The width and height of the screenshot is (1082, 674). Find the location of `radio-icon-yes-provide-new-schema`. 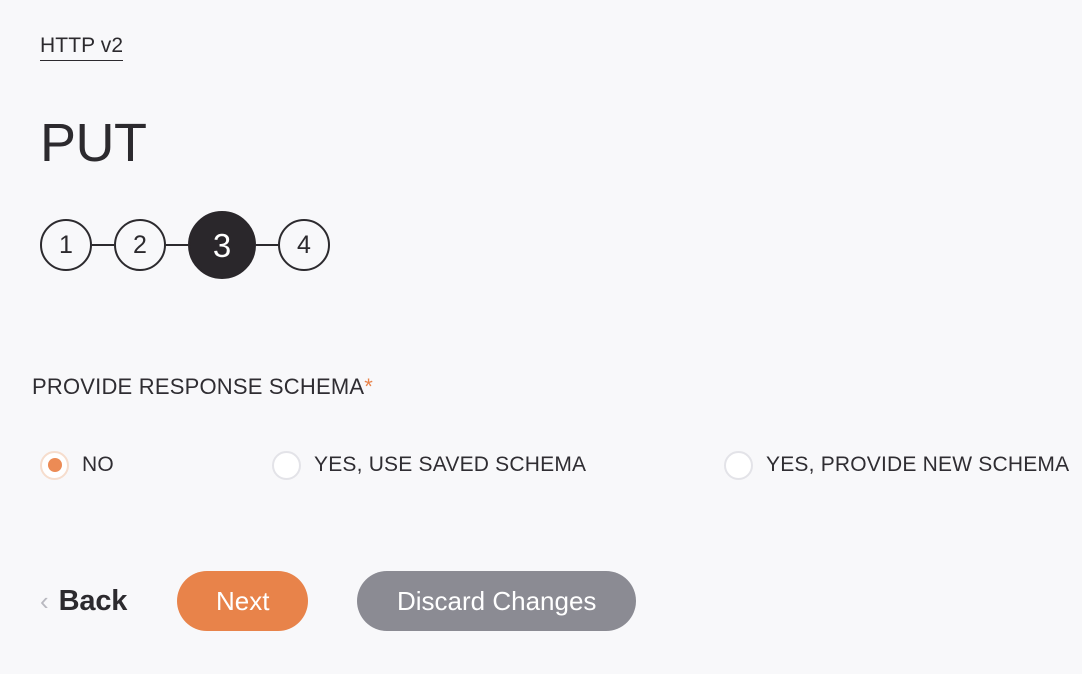

radio-icon-yes-provide-new-schema is located at coordinates (738, 465).